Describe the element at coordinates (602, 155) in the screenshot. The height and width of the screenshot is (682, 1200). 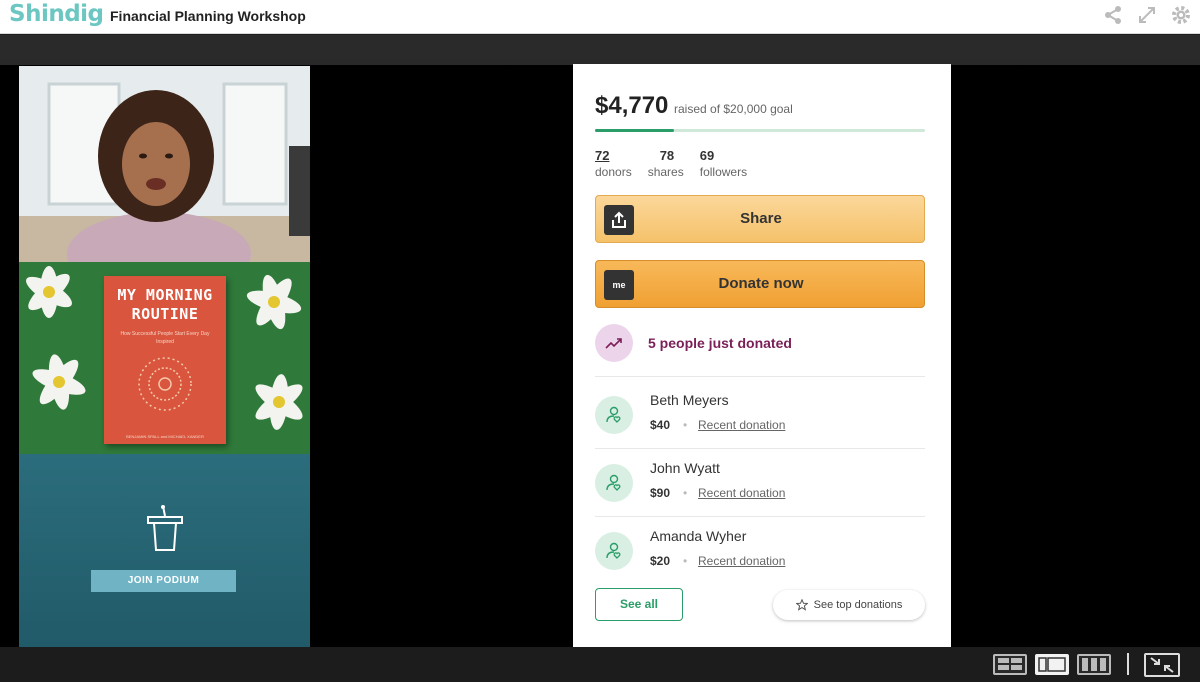
I see `stat-value: 72` at that location.